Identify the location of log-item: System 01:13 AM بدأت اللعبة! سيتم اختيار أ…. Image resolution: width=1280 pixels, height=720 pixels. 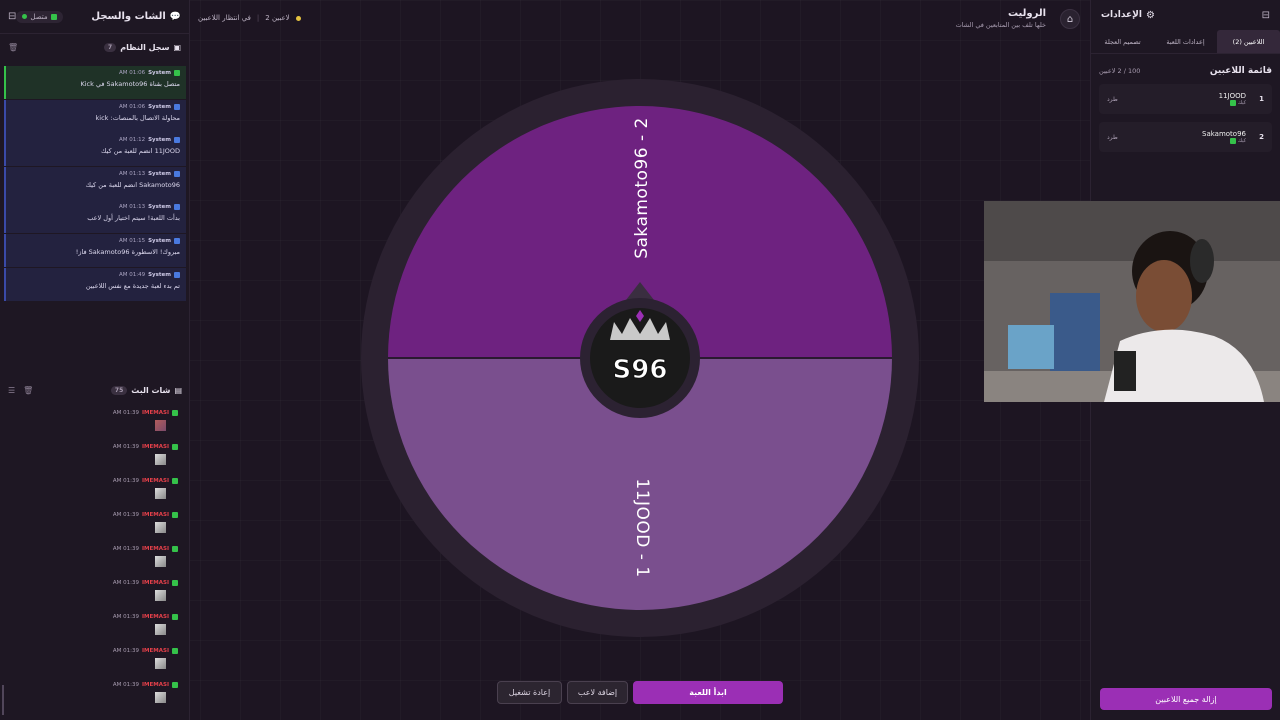
(95, 217).